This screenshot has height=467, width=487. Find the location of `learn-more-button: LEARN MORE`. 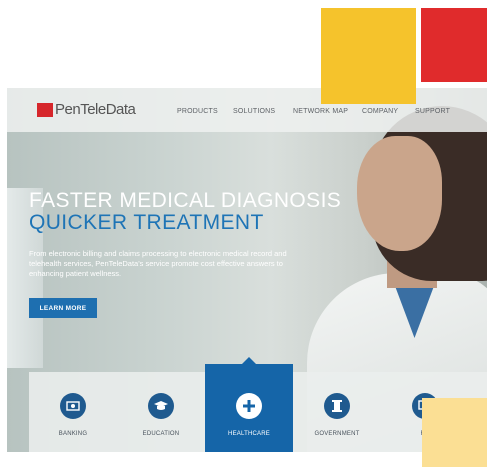

learn-more-button: LEARN MORE is located at coordinates (63, 308).